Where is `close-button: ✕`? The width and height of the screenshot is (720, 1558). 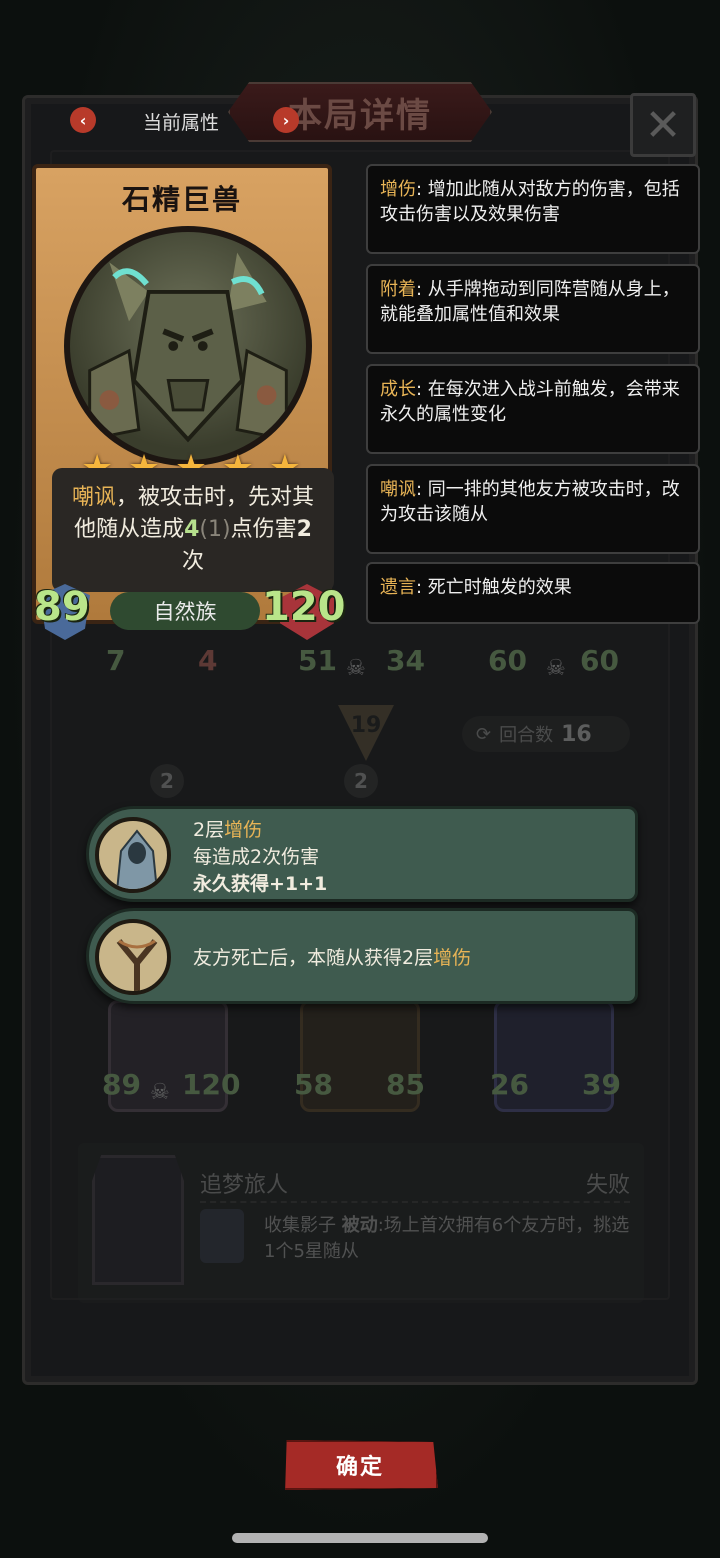 close-button: ✕ is located at coordinates (663, 125).